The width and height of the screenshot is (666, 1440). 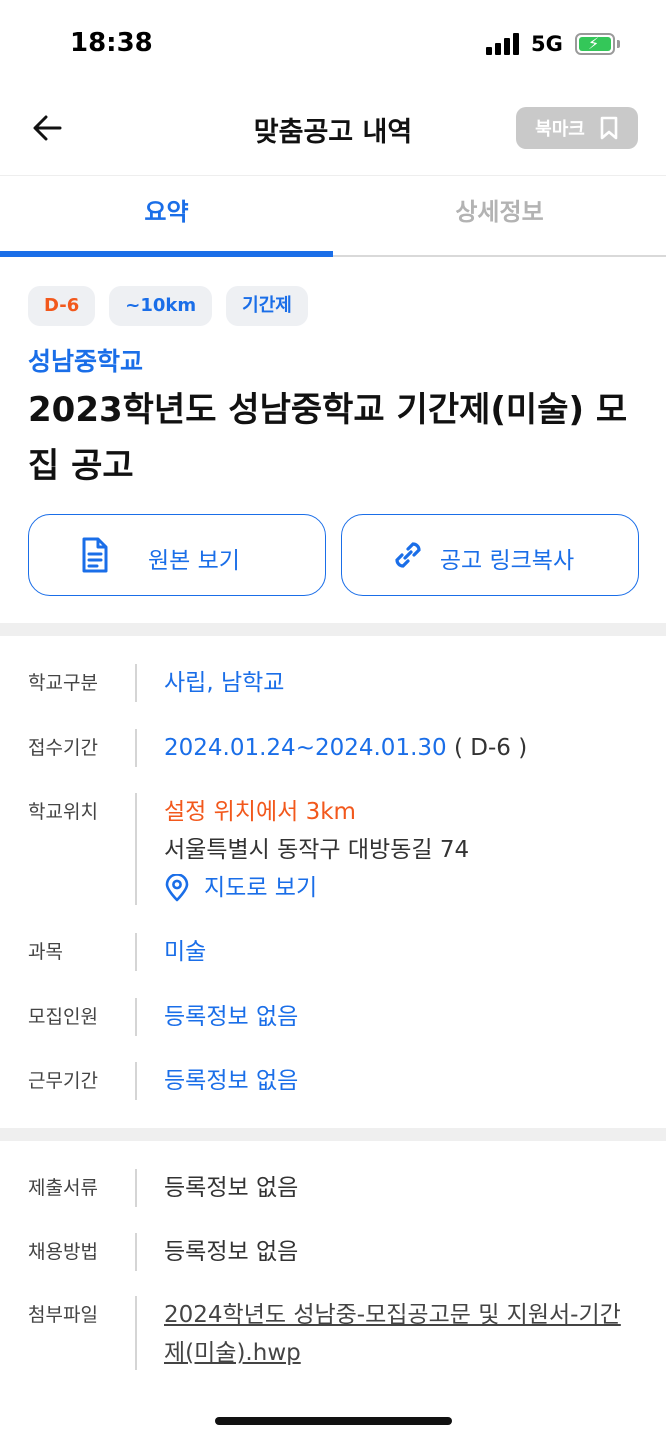 I want to click on battery-icon: ⚡, so click(x=595, y=44).